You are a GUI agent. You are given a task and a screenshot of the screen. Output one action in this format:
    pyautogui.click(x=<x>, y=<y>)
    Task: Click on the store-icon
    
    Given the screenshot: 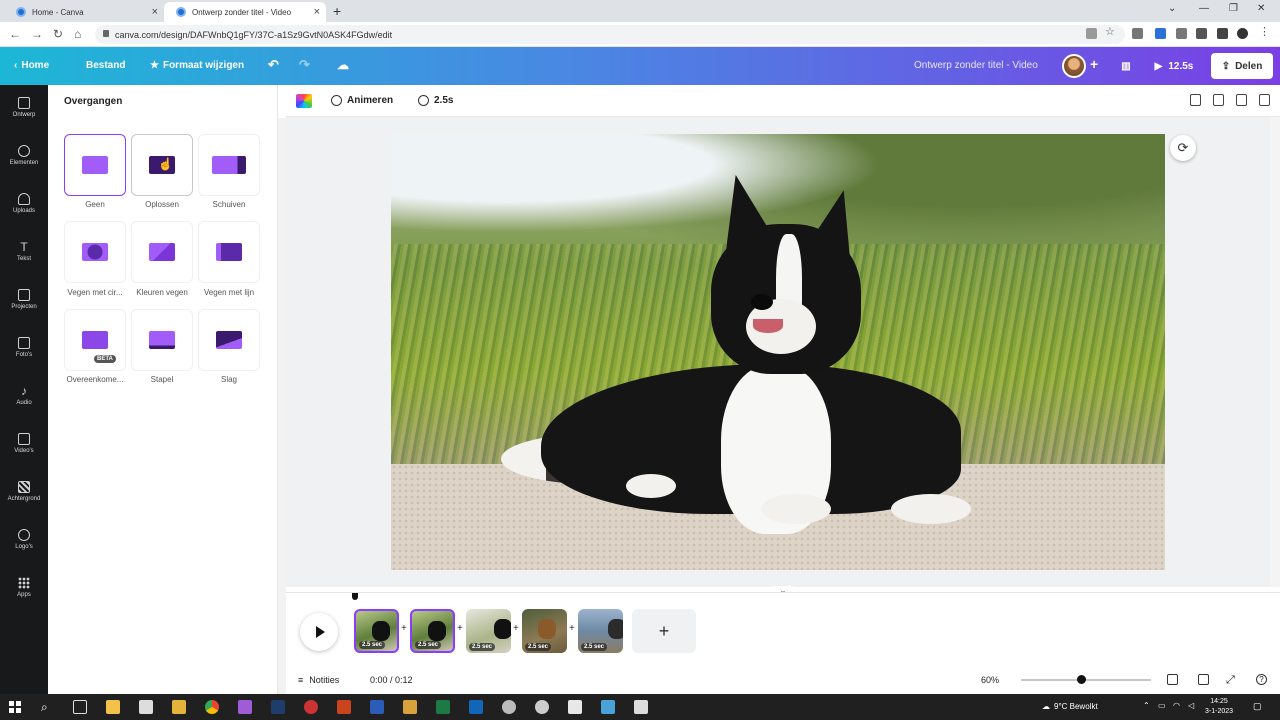 What is the action you would take?
    pyautogui.click(x=146, y=707)
    